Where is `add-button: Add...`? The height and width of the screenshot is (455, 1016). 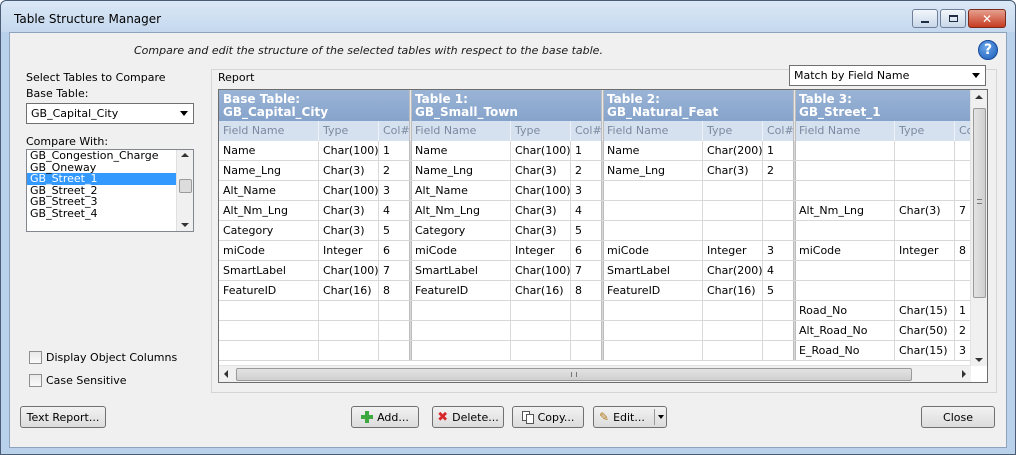 add-button: Add... is located at coordinates (385, 417).